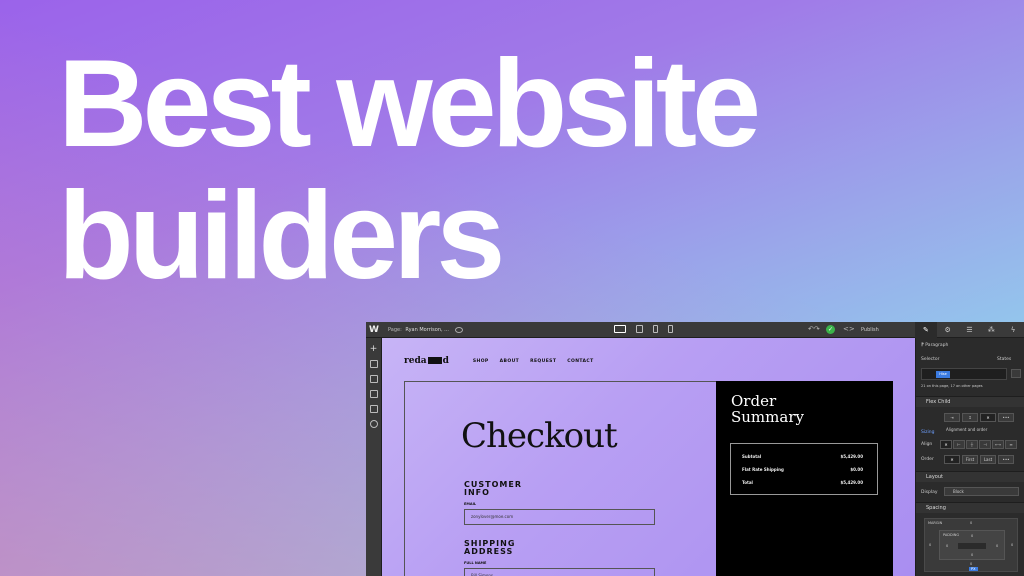  Describe the element at coordinates (481, 361) in the screenshot. I see `nav-link-shop: SHOP` at that location.